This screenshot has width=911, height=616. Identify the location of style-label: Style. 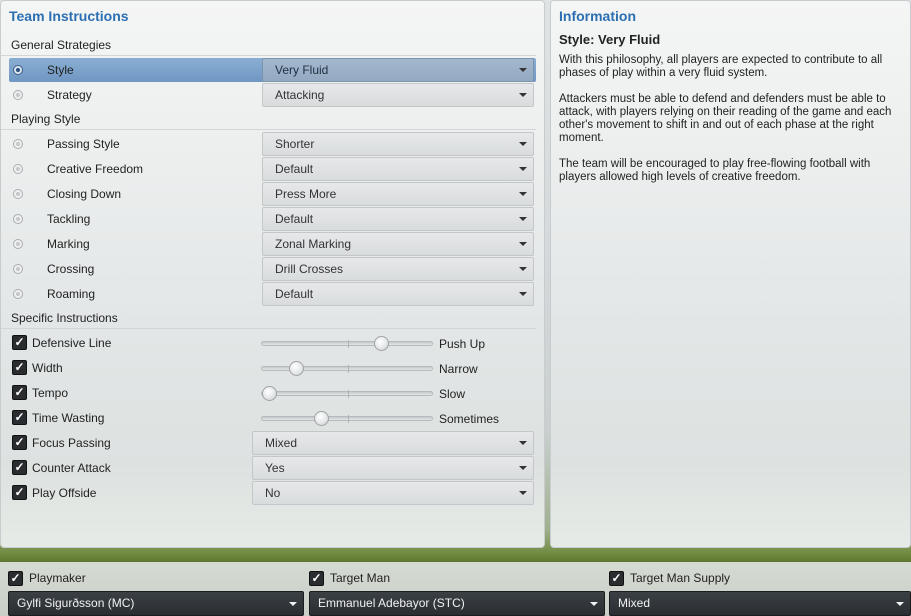
(60, 70).